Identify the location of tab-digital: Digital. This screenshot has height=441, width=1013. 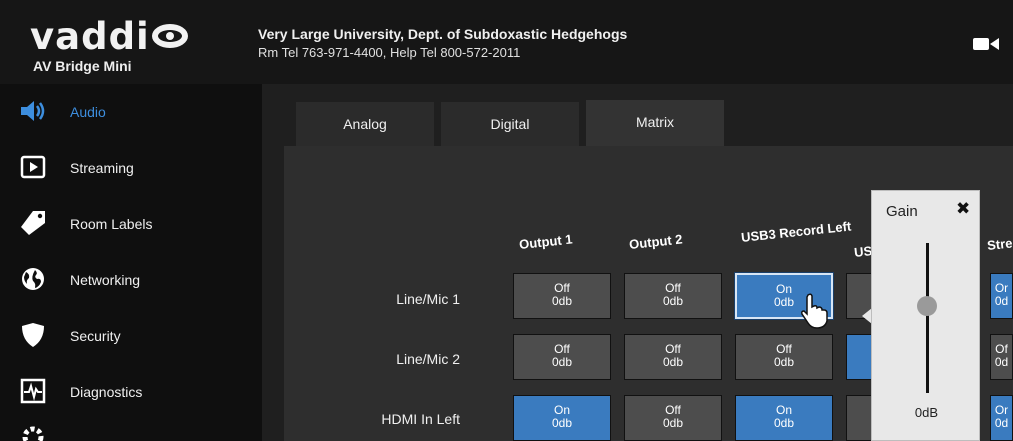
(510, 124).